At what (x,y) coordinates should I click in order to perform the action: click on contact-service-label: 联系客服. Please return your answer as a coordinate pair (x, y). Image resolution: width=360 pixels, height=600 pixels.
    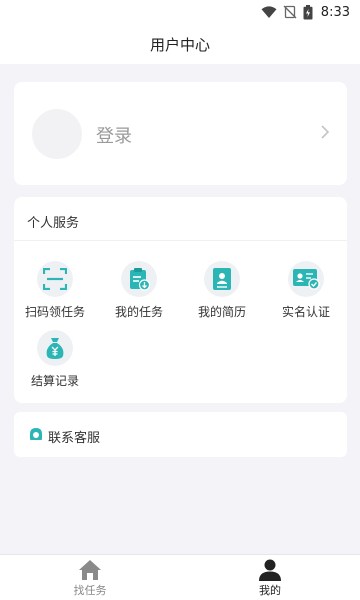
    Looking at the image, I should click on (74, 438).